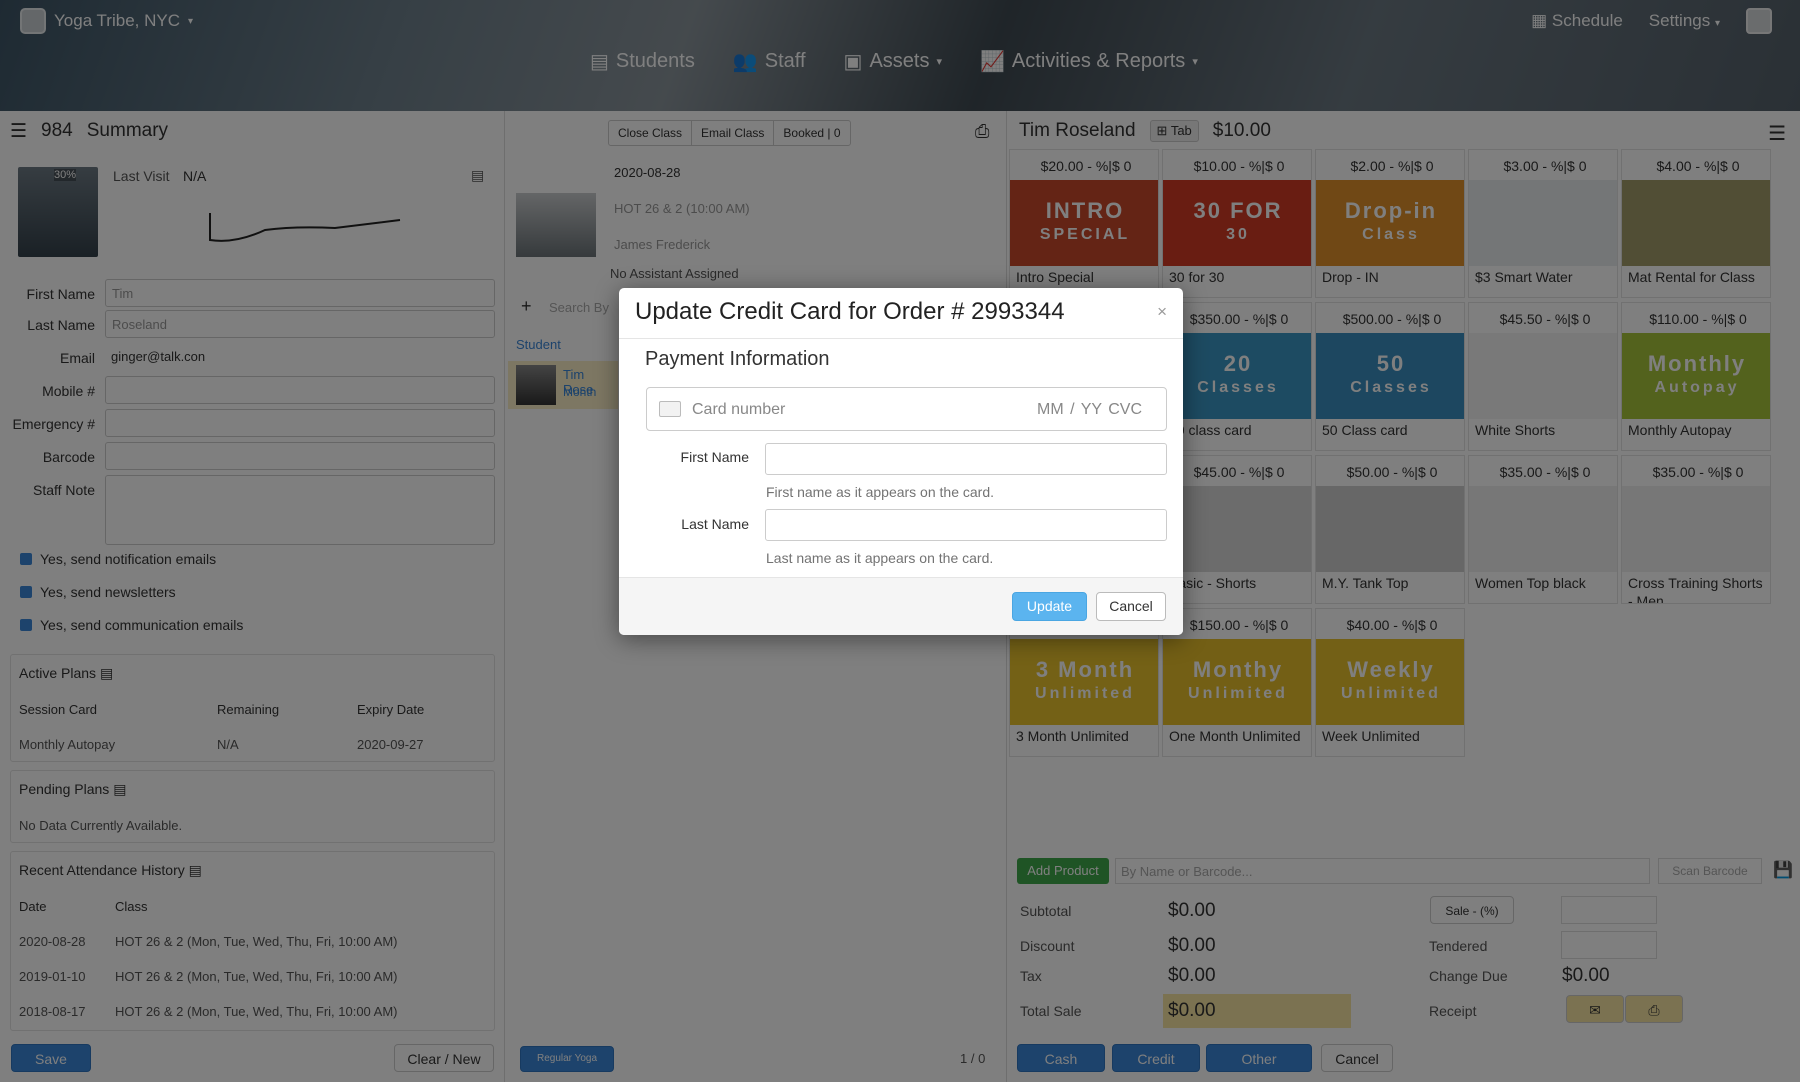 This screenshot has width=1800, height=1082. Describe the element at coordinates (850, 311) in the screenshot. I see `dialog-title: Update Credit Card for Order # 2993344` at that location.